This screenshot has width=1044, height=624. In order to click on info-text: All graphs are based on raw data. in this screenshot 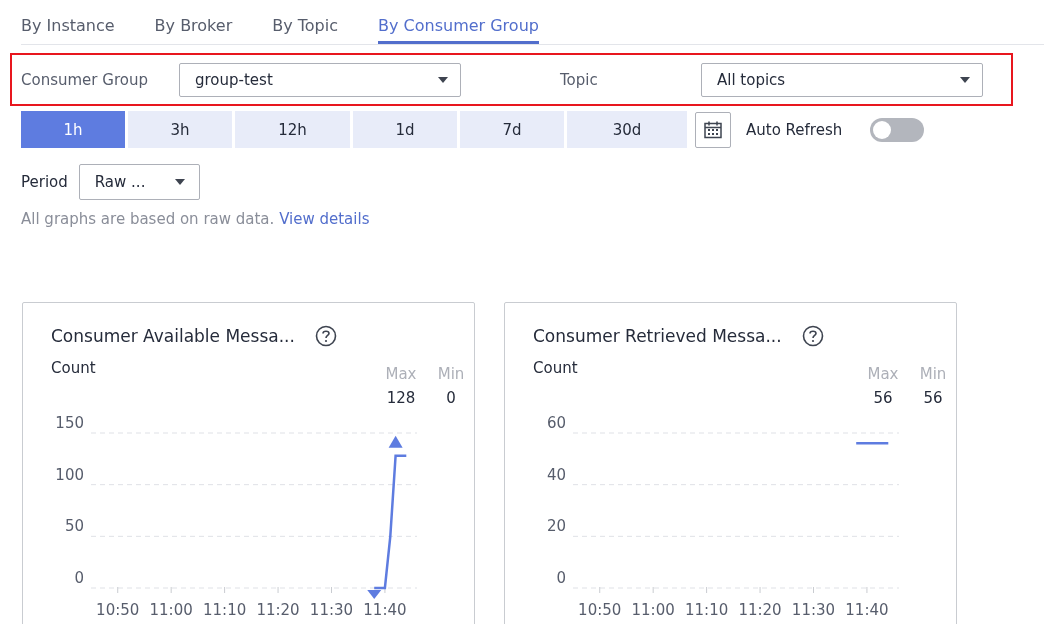, I will do `click(148, 219)`.